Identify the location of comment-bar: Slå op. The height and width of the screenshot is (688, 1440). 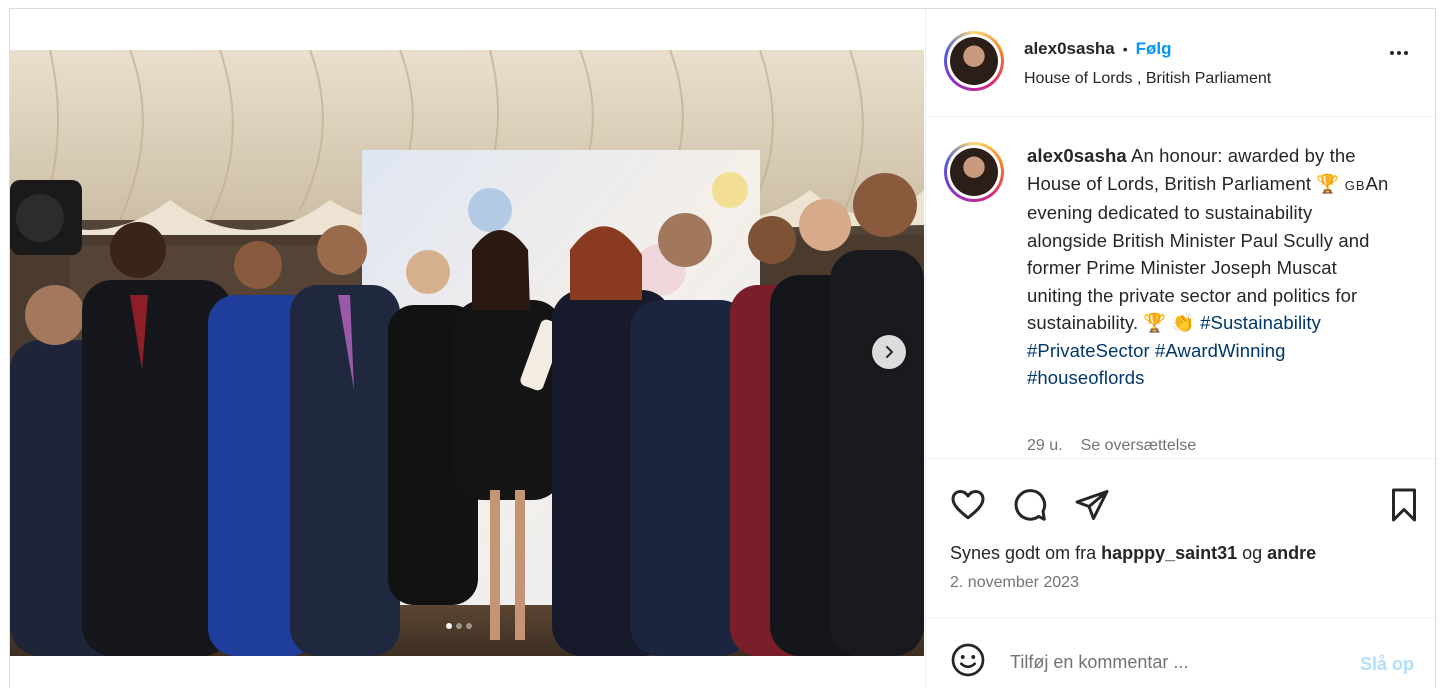
(1180, 652).